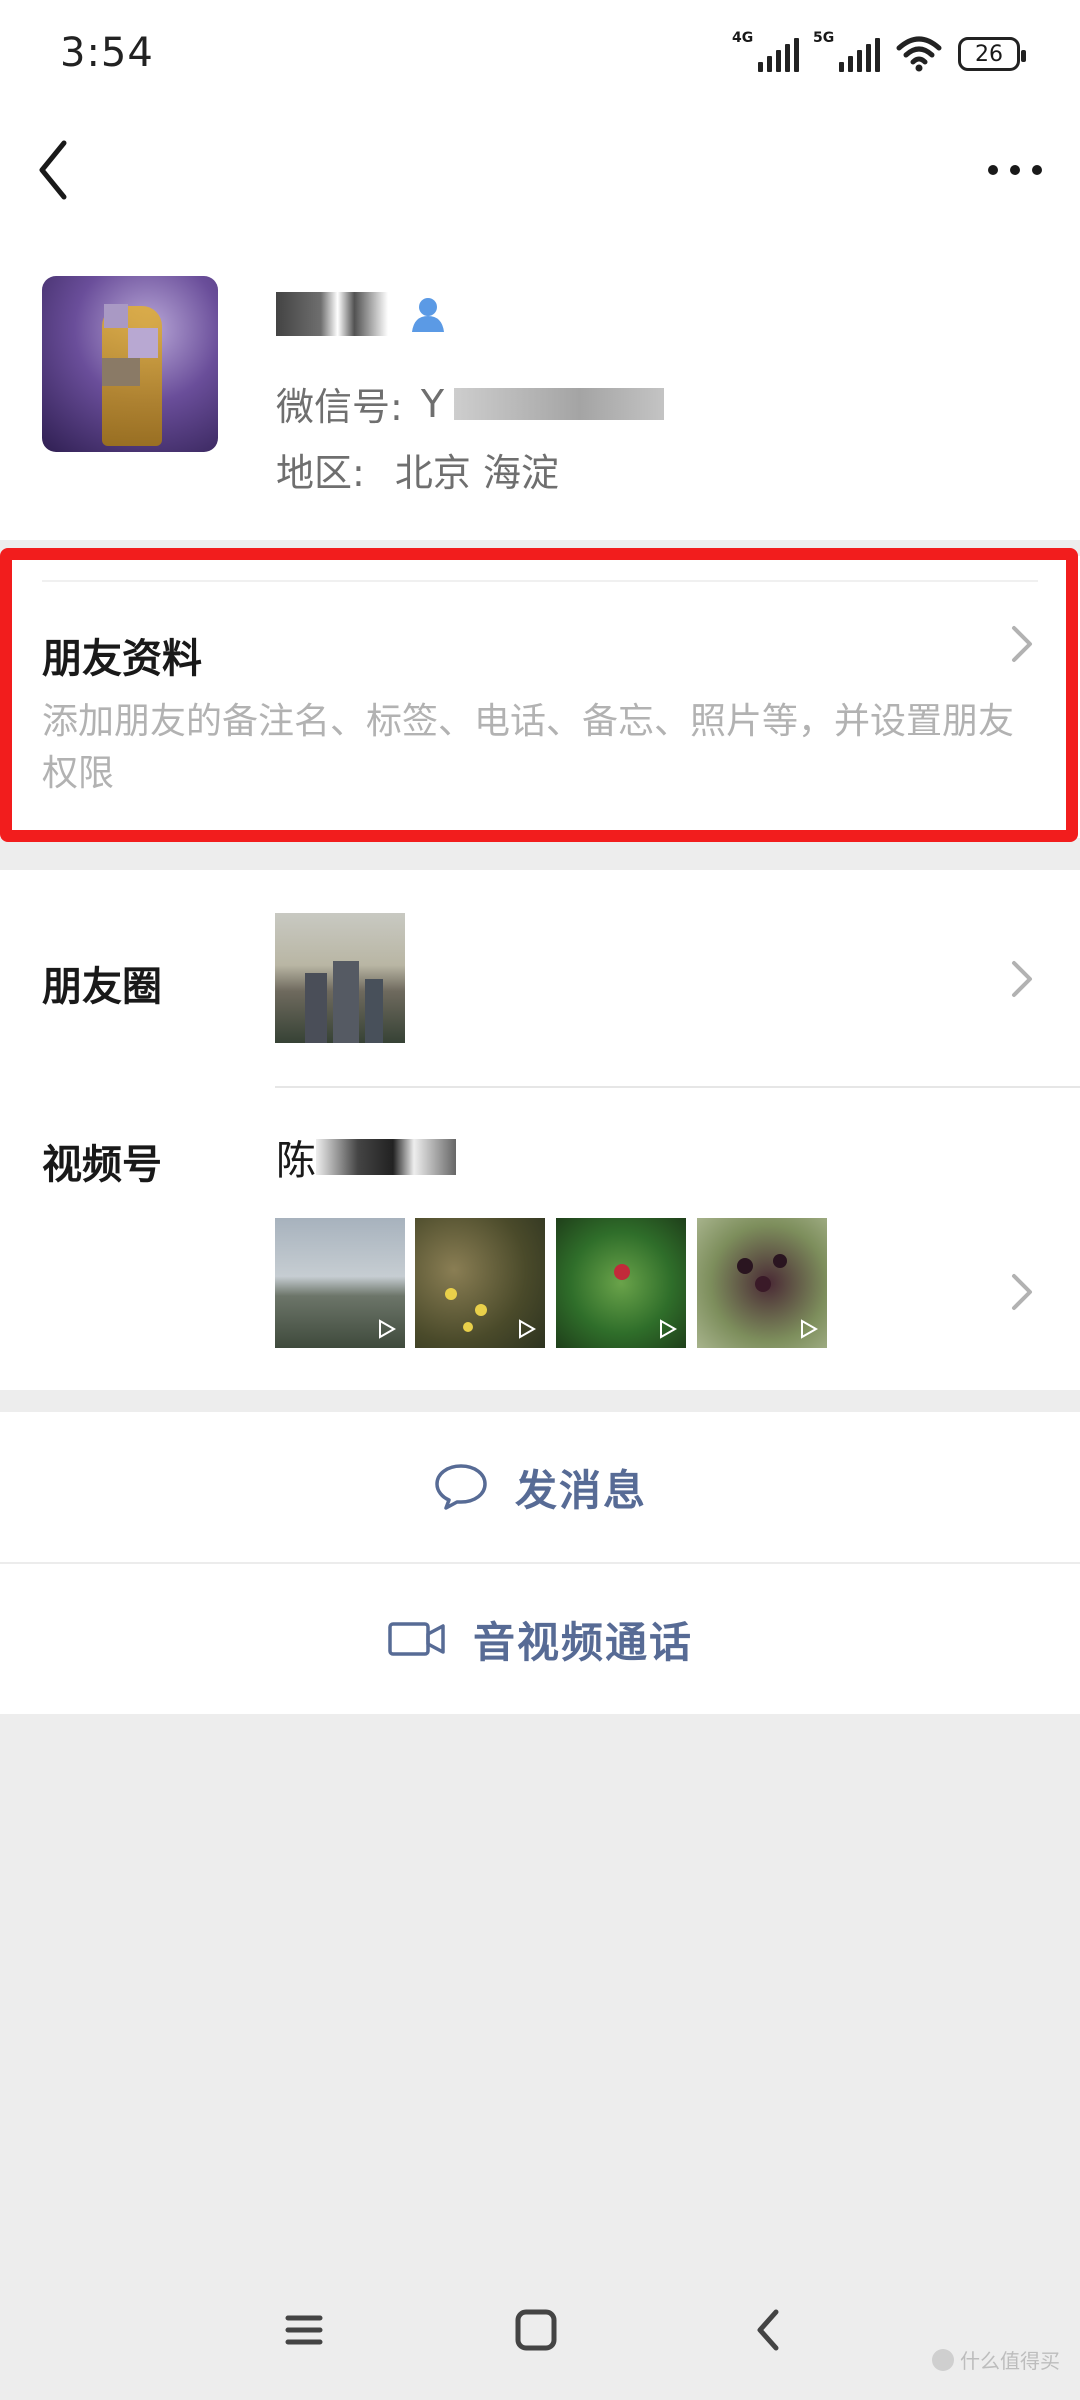  I want to click on channels-label: 视频号, so click(102, 1165).